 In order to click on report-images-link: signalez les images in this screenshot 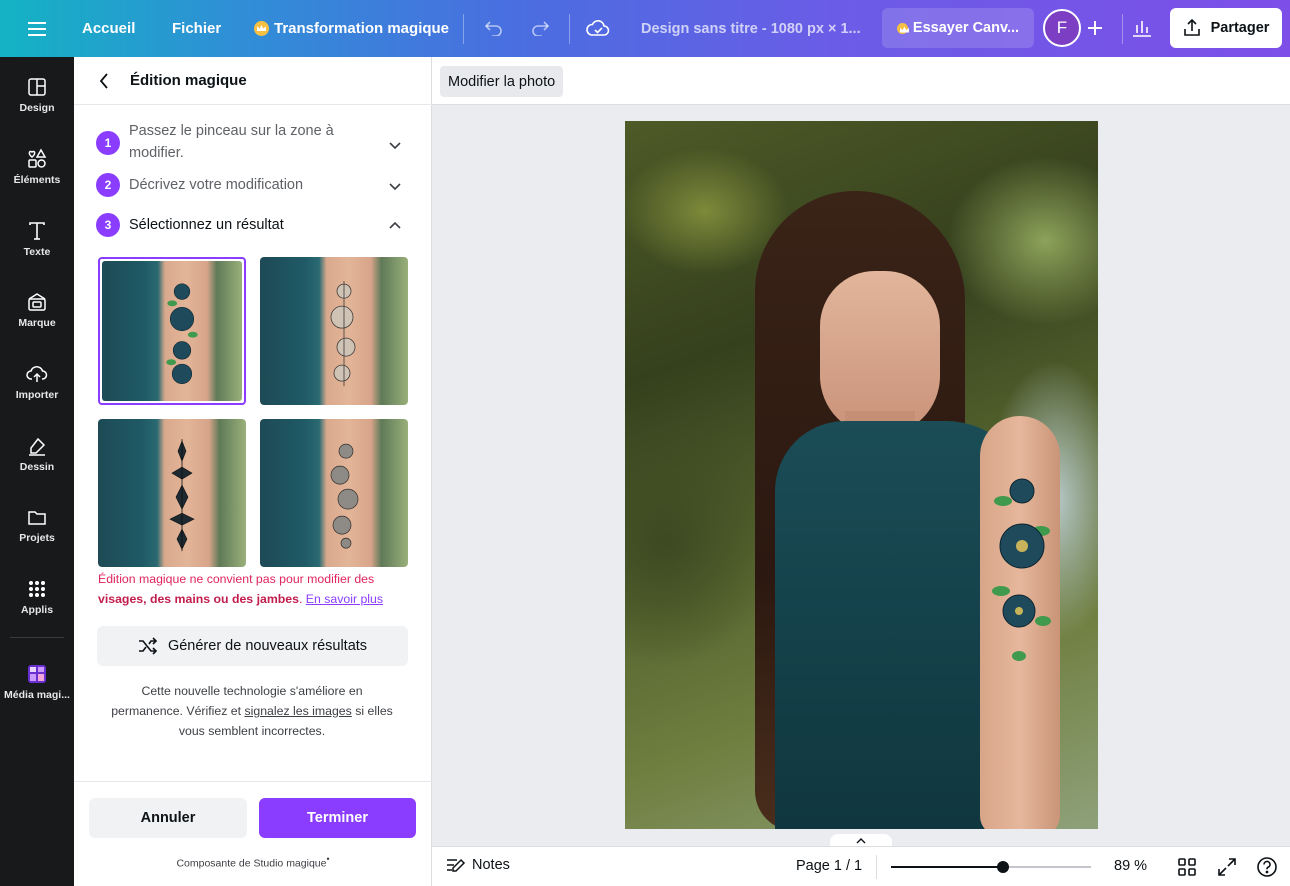, I will do `click(297, 711)`.